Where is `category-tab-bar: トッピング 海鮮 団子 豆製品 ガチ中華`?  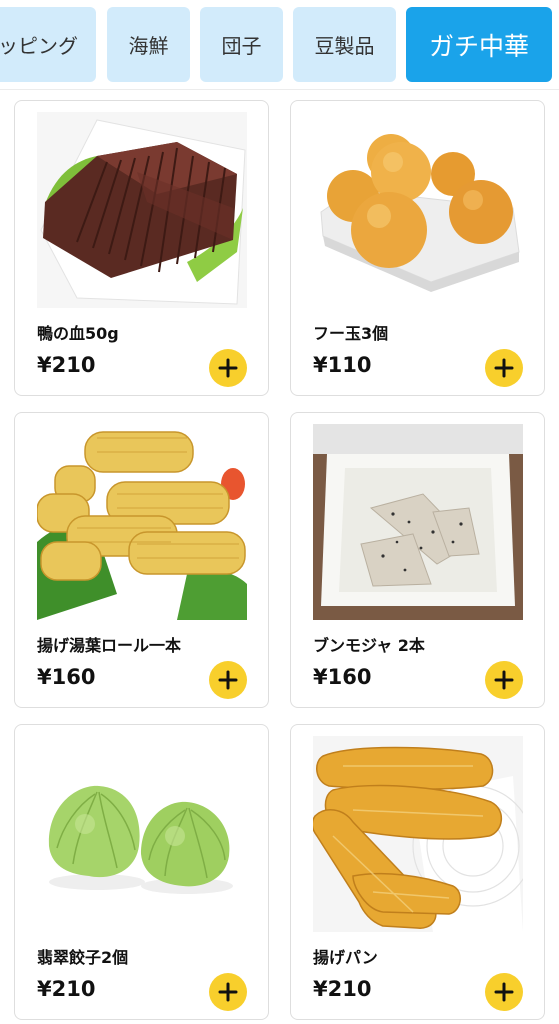
category-tab-bar: トッピング 海鮮 団子 豆製品 ガチ中華 is located at coordinates (279, 45).